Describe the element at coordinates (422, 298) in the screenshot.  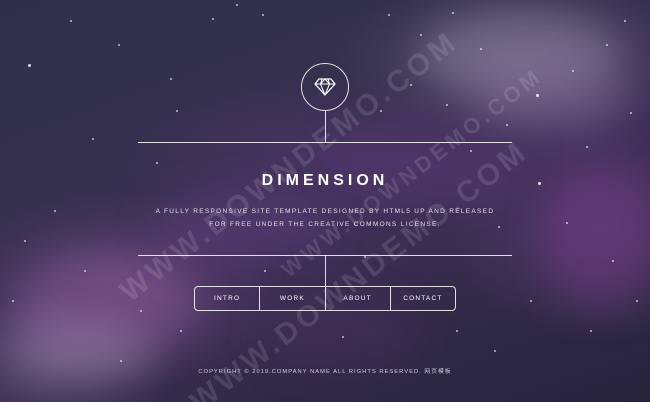
I see `nav-item-contact: CONTACT` at that location.